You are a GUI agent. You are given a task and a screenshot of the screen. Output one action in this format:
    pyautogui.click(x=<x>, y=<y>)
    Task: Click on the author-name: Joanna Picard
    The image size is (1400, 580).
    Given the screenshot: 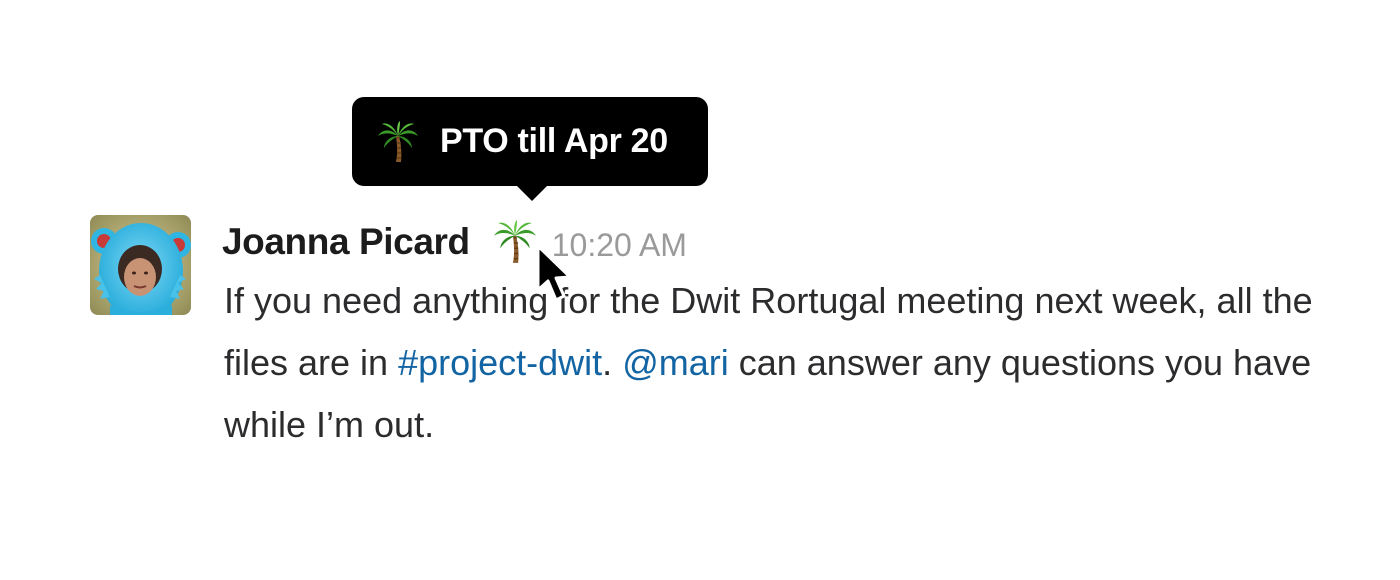 What is the action you would take?
    pyautogui.click(x=346, y=242)
    